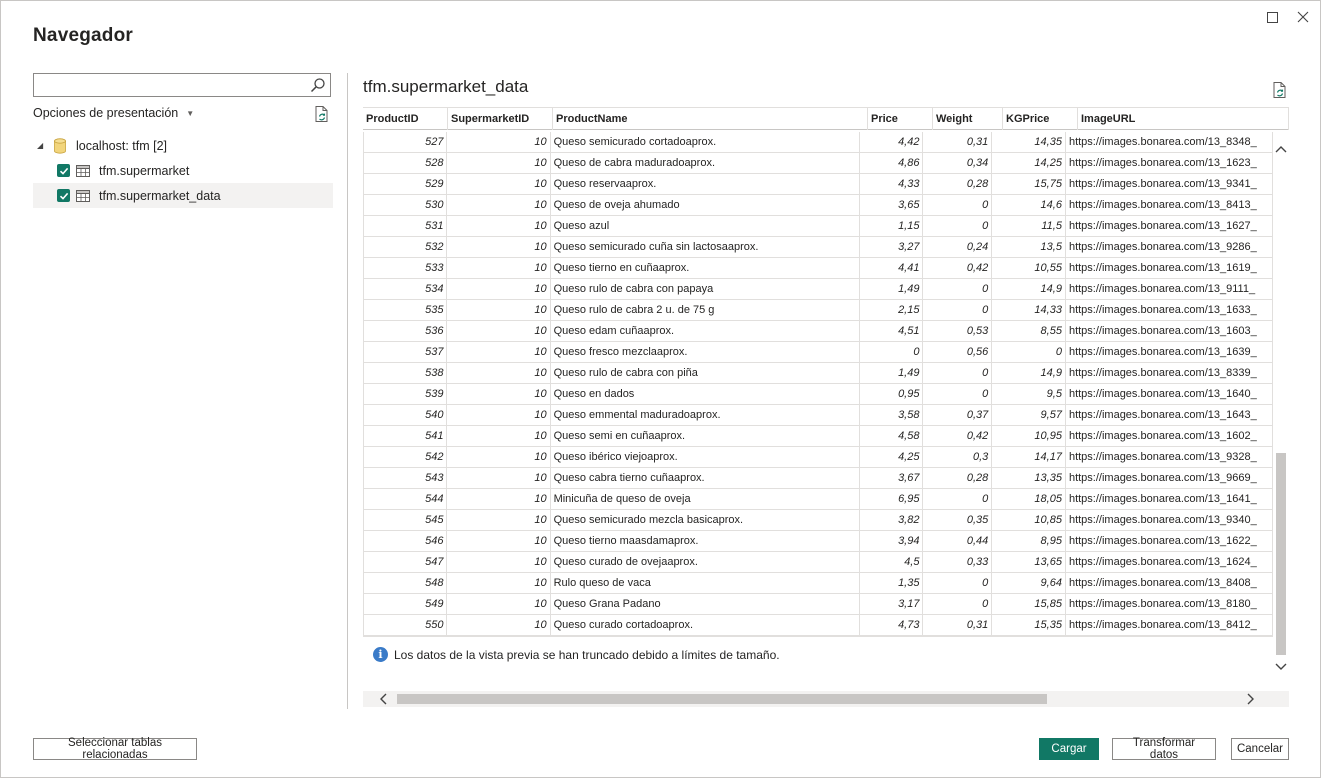 The image size is (1321, 778). Describe the element at coordinates (1183, 119) in the screenshot. I see `column-header: ImageURL` at that location.